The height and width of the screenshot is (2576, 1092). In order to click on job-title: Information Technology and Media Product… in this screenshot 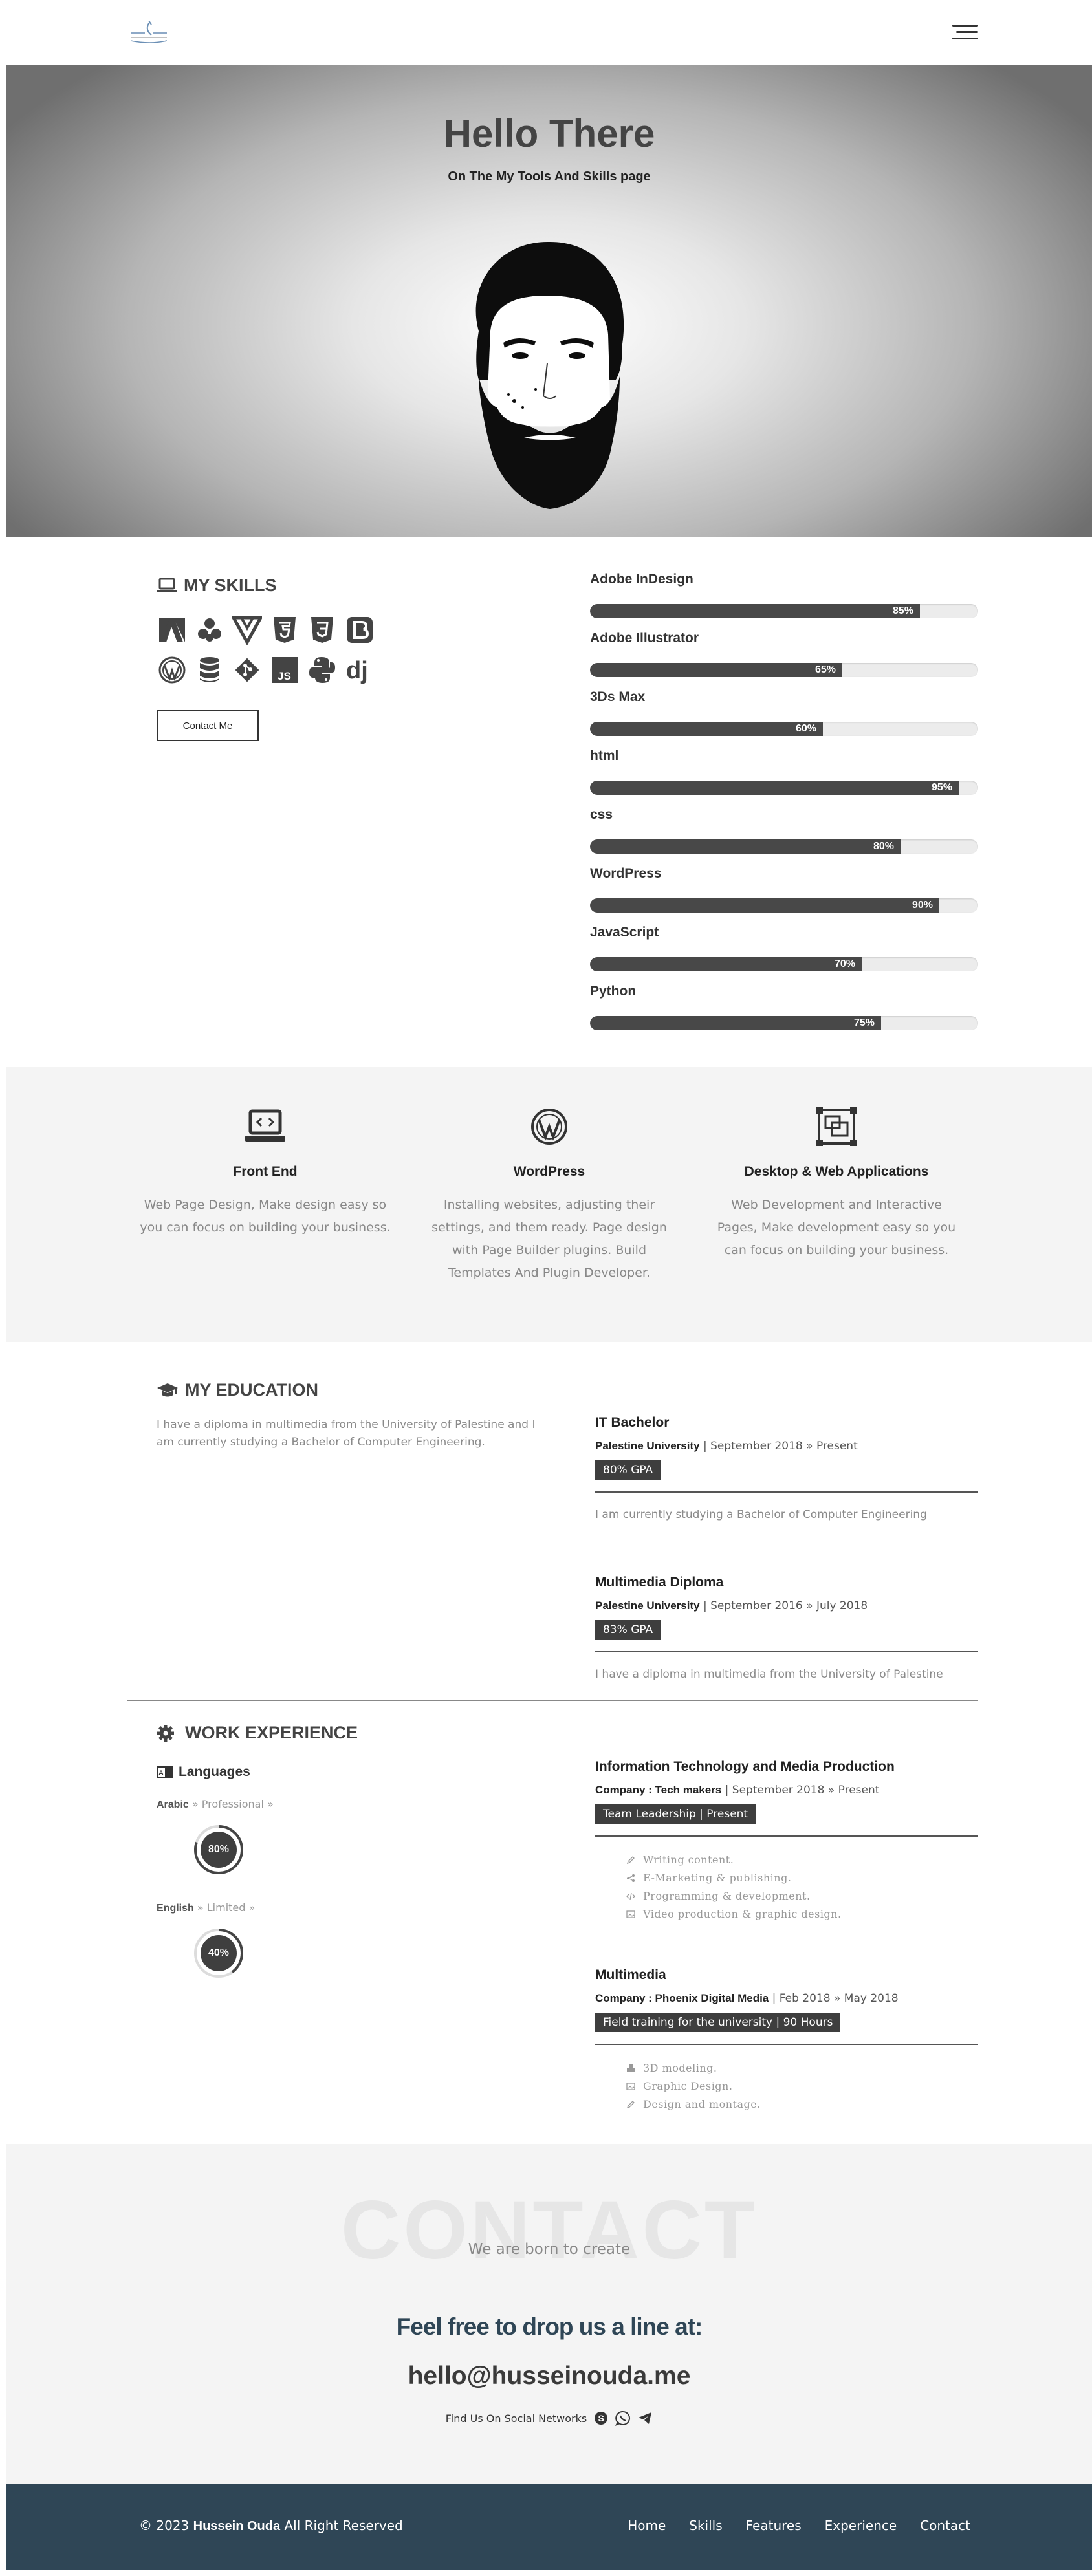, I will do `click(745, 1766)`.